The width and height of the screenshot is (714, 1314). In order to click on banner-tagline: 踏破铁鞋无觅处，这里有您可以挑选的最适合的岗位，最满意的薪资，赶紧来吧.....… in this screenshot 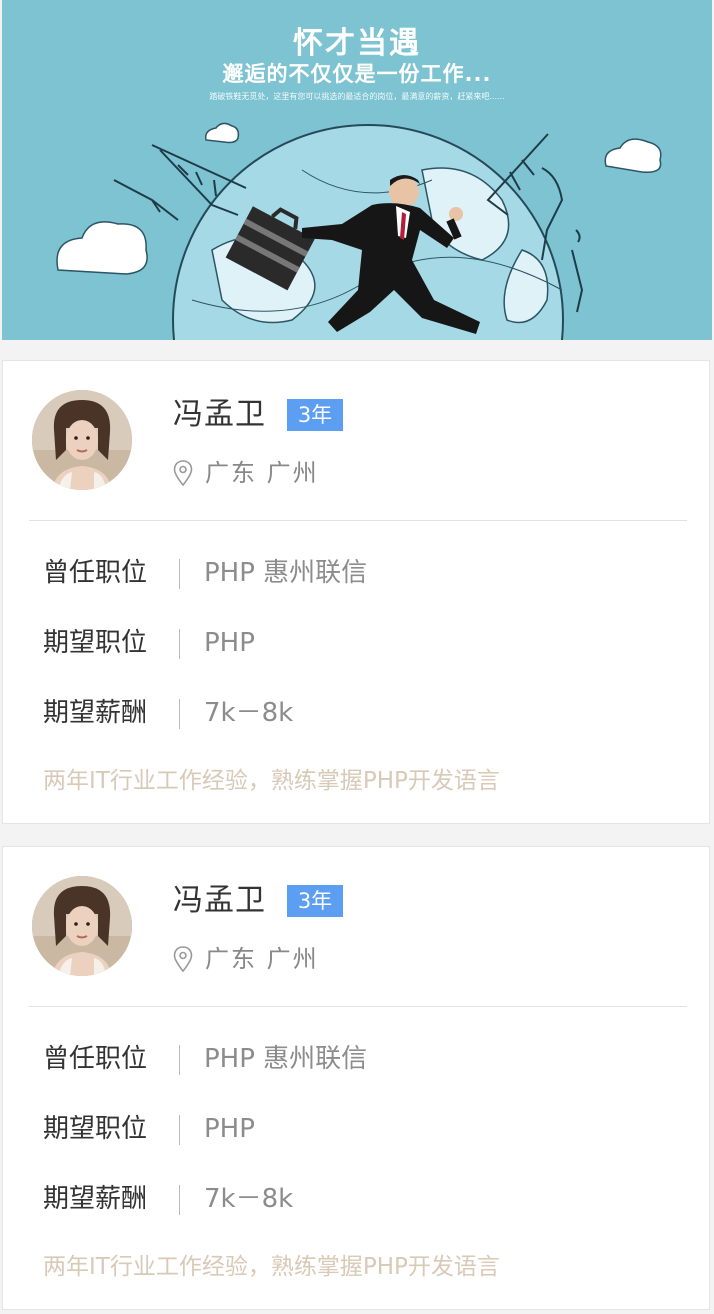, I will do `click(357, 96)`.